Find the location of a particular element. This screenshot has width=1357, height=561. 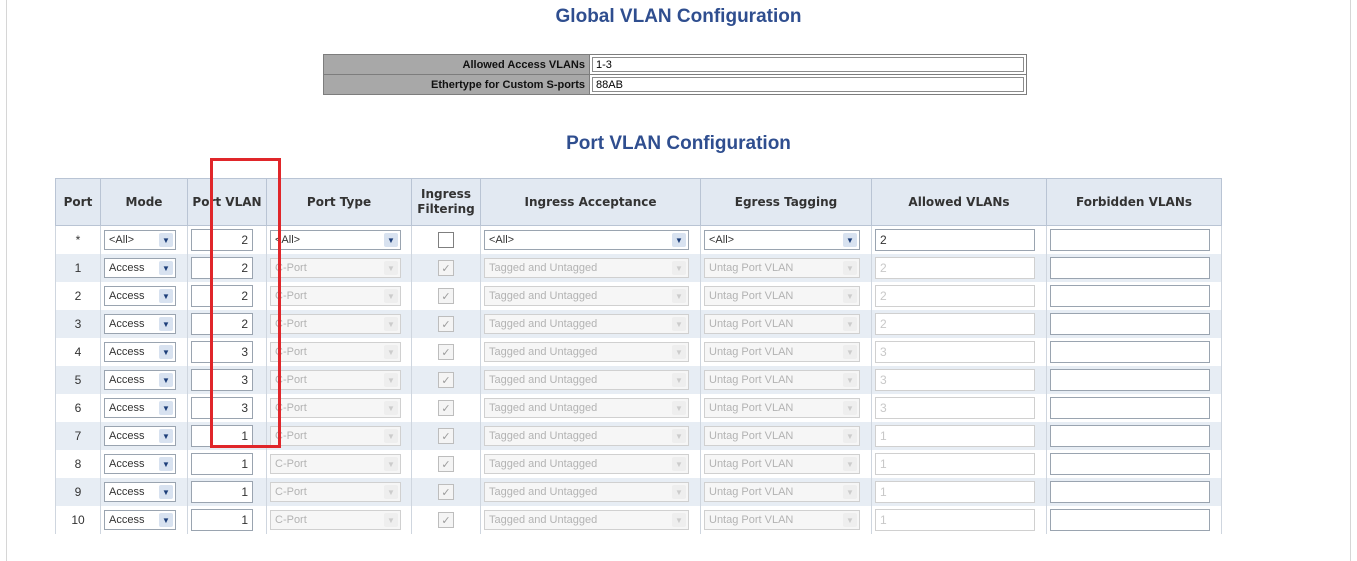

egress-tagging-select-value: Untag Port VLAN is located at coordinates (751, 492).